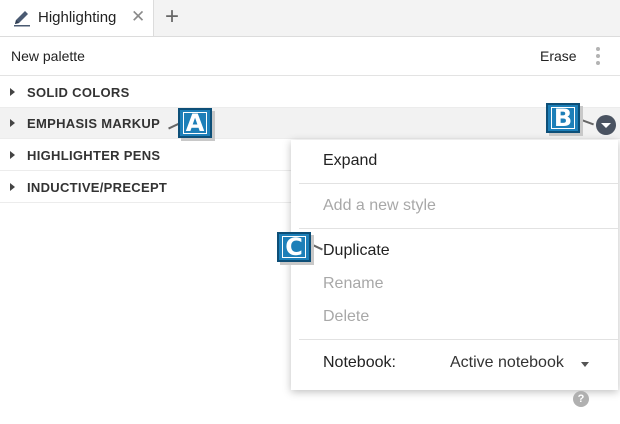 This screenshot has width=620, height=424. What do you see at coordinates (359, 362) in the screenshot?
I see `notebook-label: Notebook:` at bounding box center [359, 362].